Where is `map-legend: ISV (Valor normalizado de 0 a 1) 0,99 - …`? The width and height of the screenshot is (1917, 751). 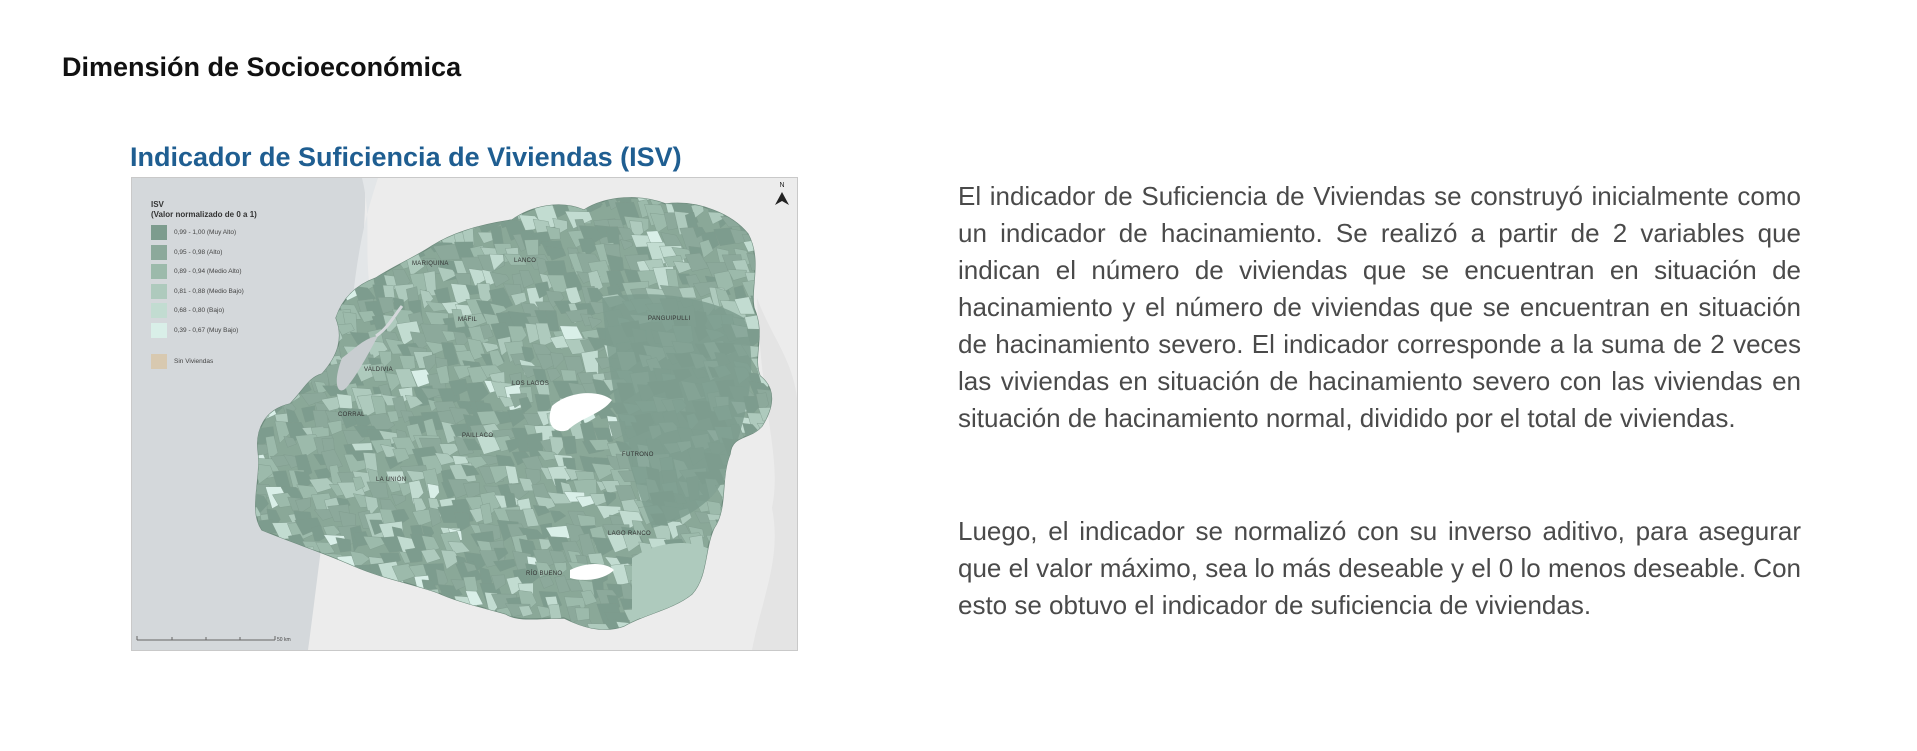 map-legend: ISV (Valor normalizado de 0 a 1) 0,99 - … is located at coordinates (204, 286).